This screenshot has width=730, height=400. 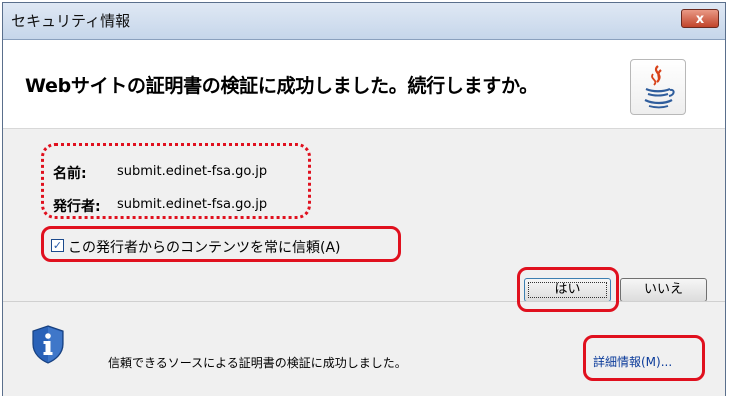 What do you see at coordinates (281, 86) in the screenshot?
I see `headline: Webサイトの証明書の検証に成功しました。続行しますか。` at bounding box center [281, 86].